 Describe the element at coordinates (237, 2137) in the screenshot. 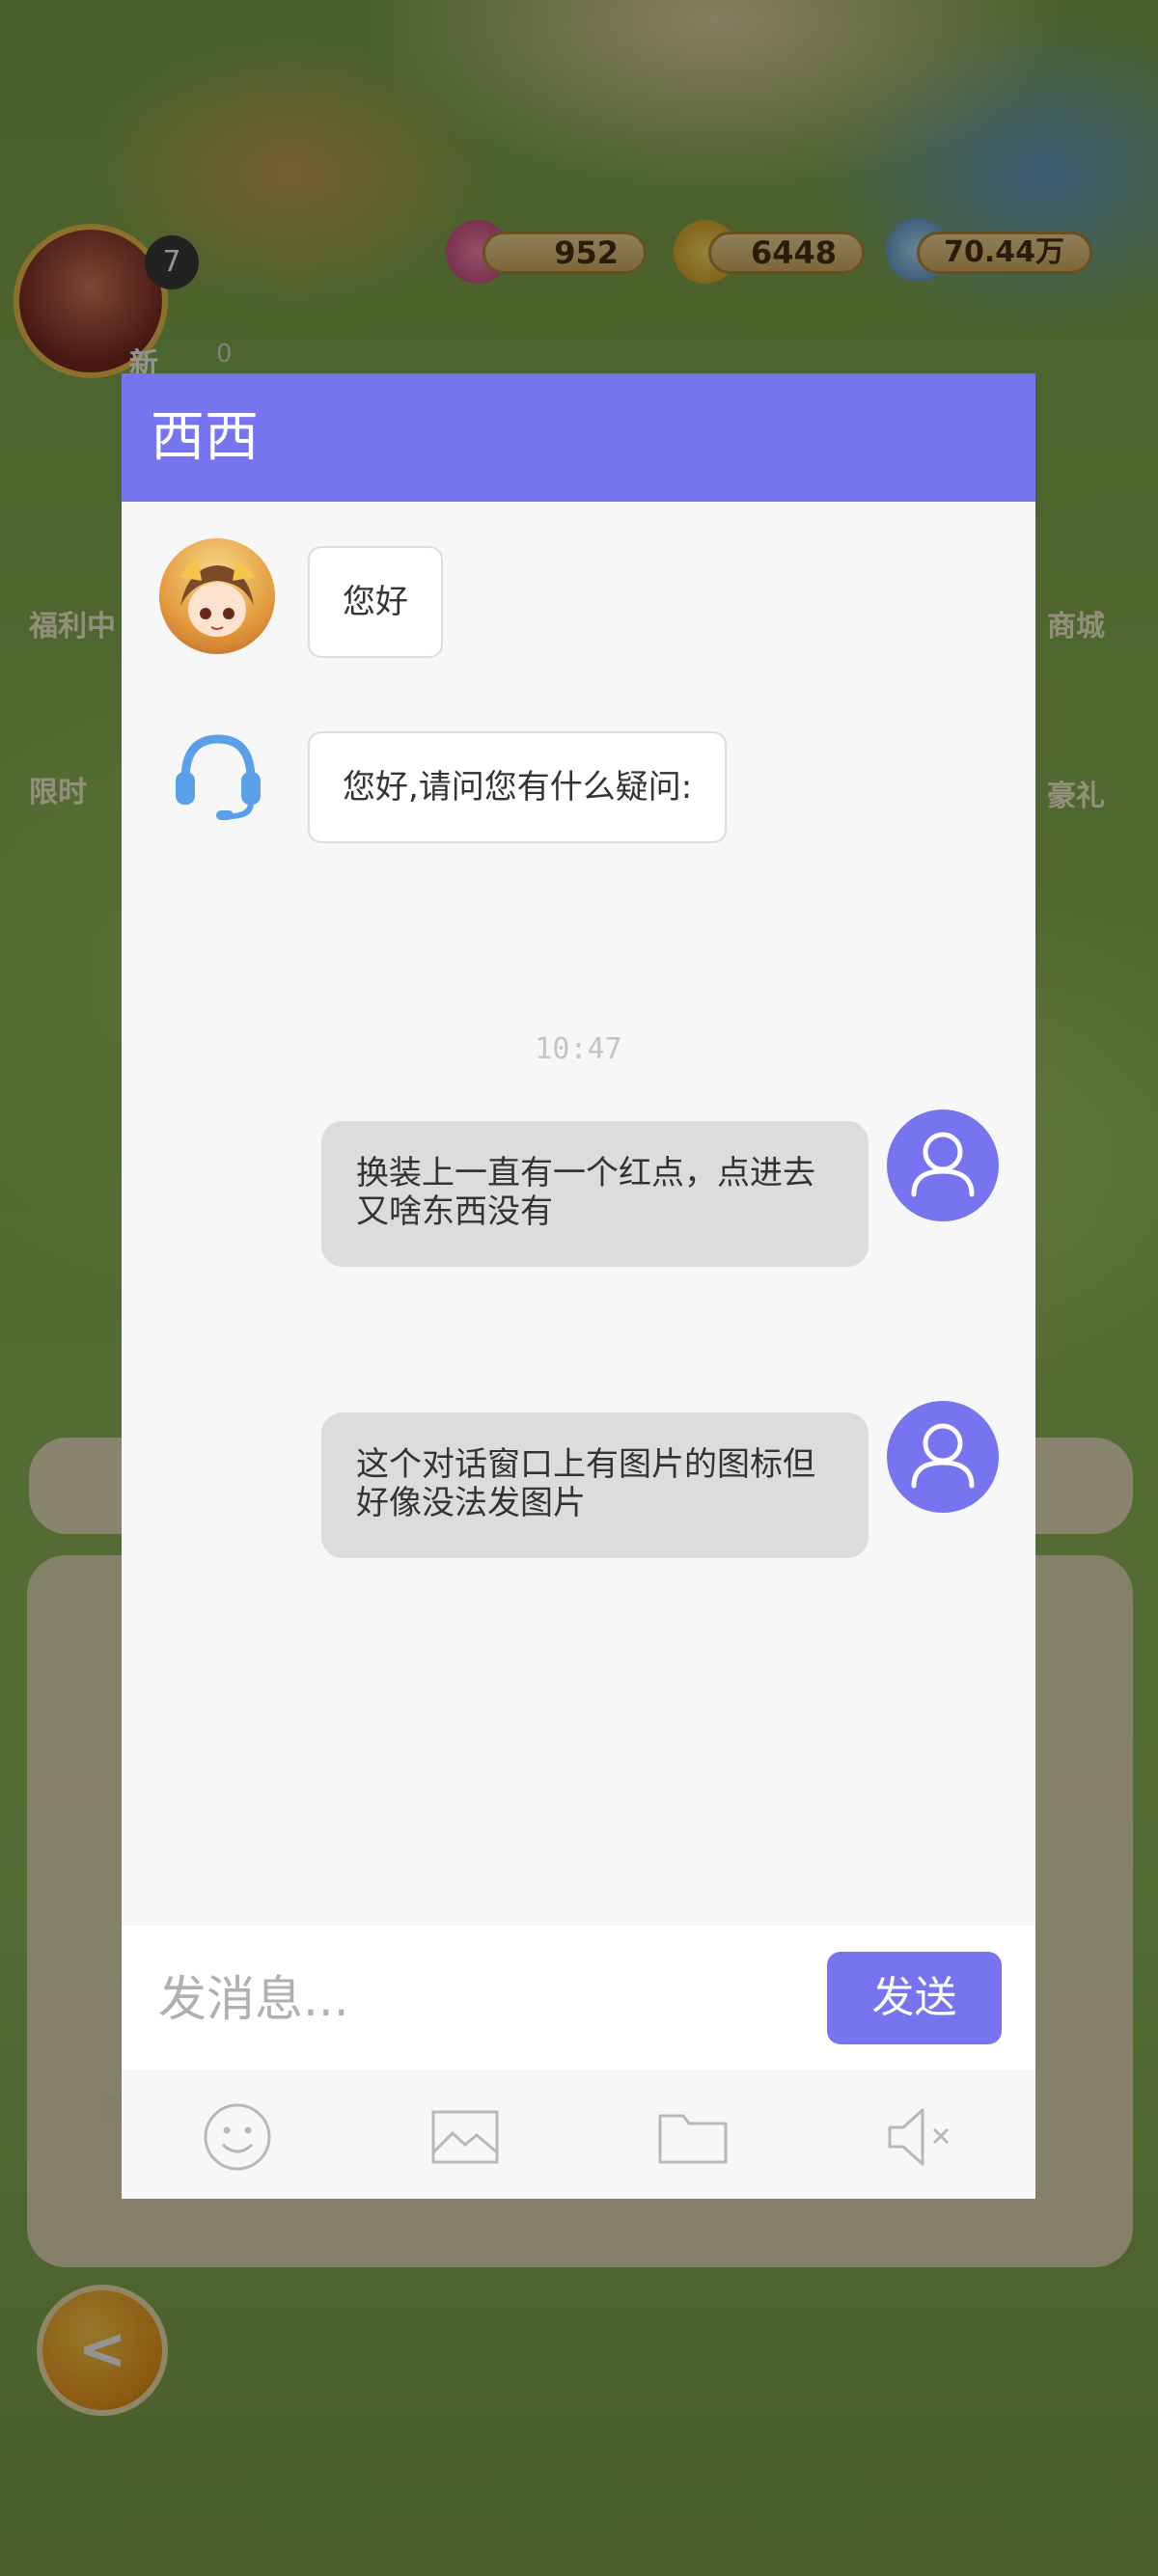

I see `emoji-icon` at that location.